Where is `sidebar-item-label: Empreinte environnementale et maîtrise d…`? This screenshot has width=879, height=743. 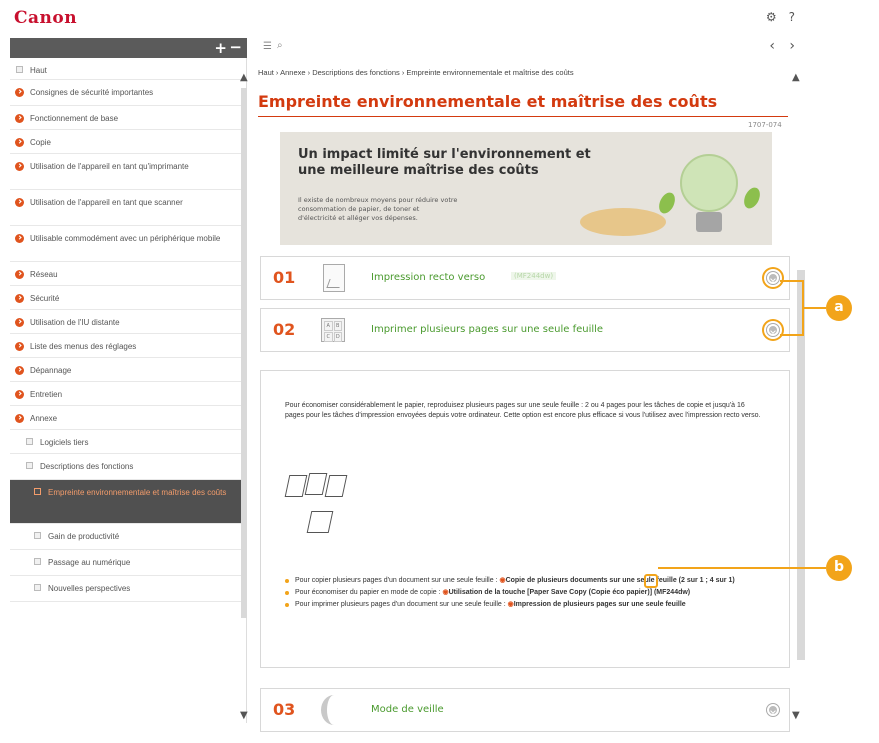 sidebar-item-label: Empreinte environnementale et maîtrise d… is located at coordinates (137, 492).